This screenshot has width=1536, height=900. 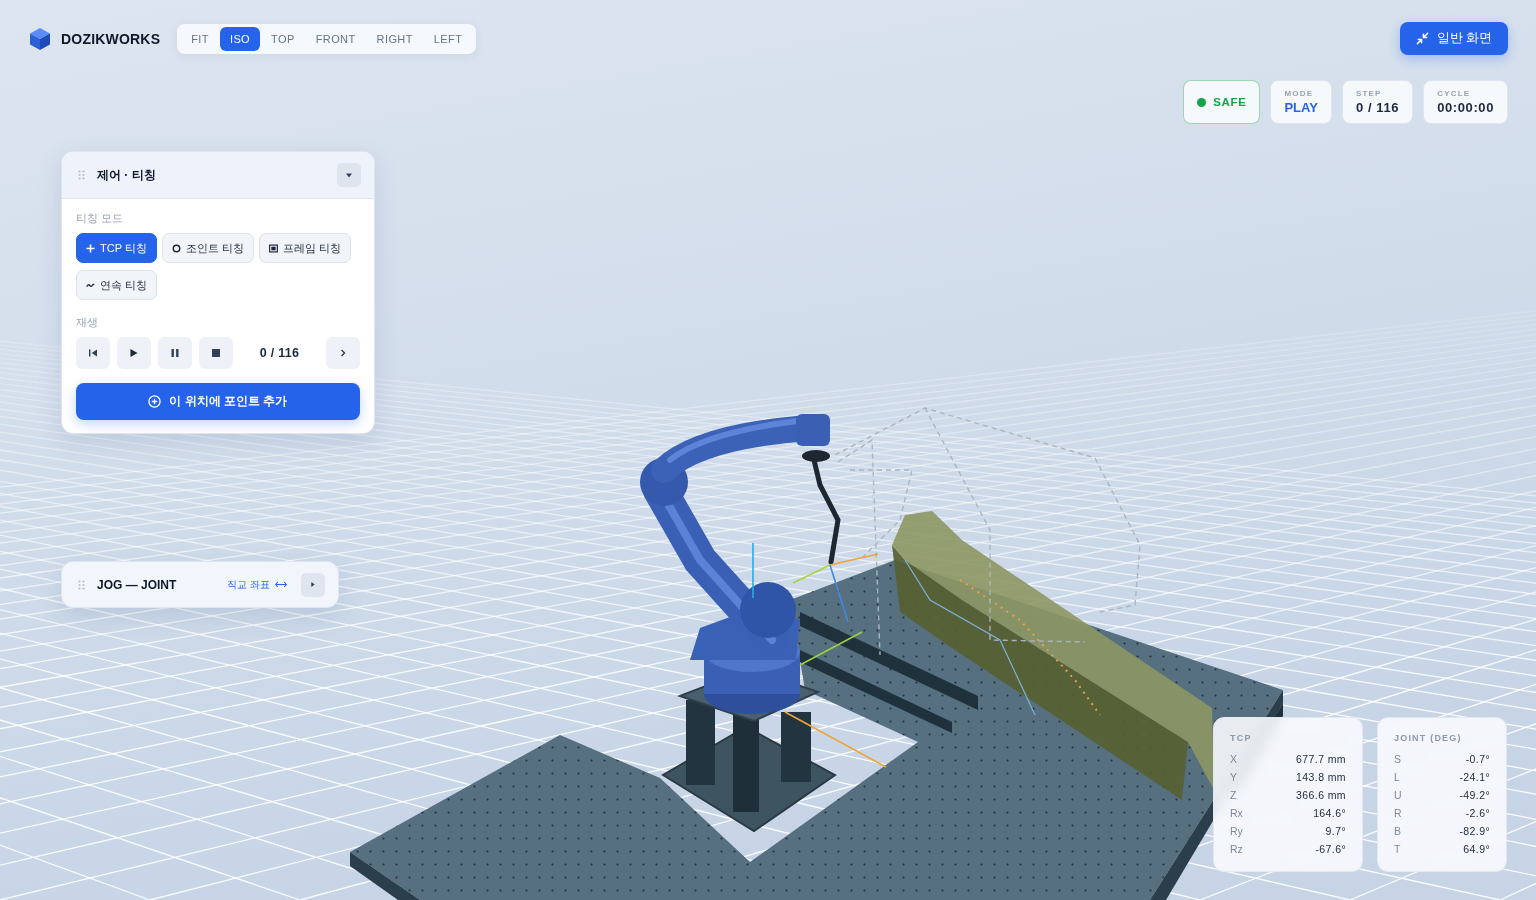 I want to click on mode-value: PLAY, so click(x=1301, y=107).